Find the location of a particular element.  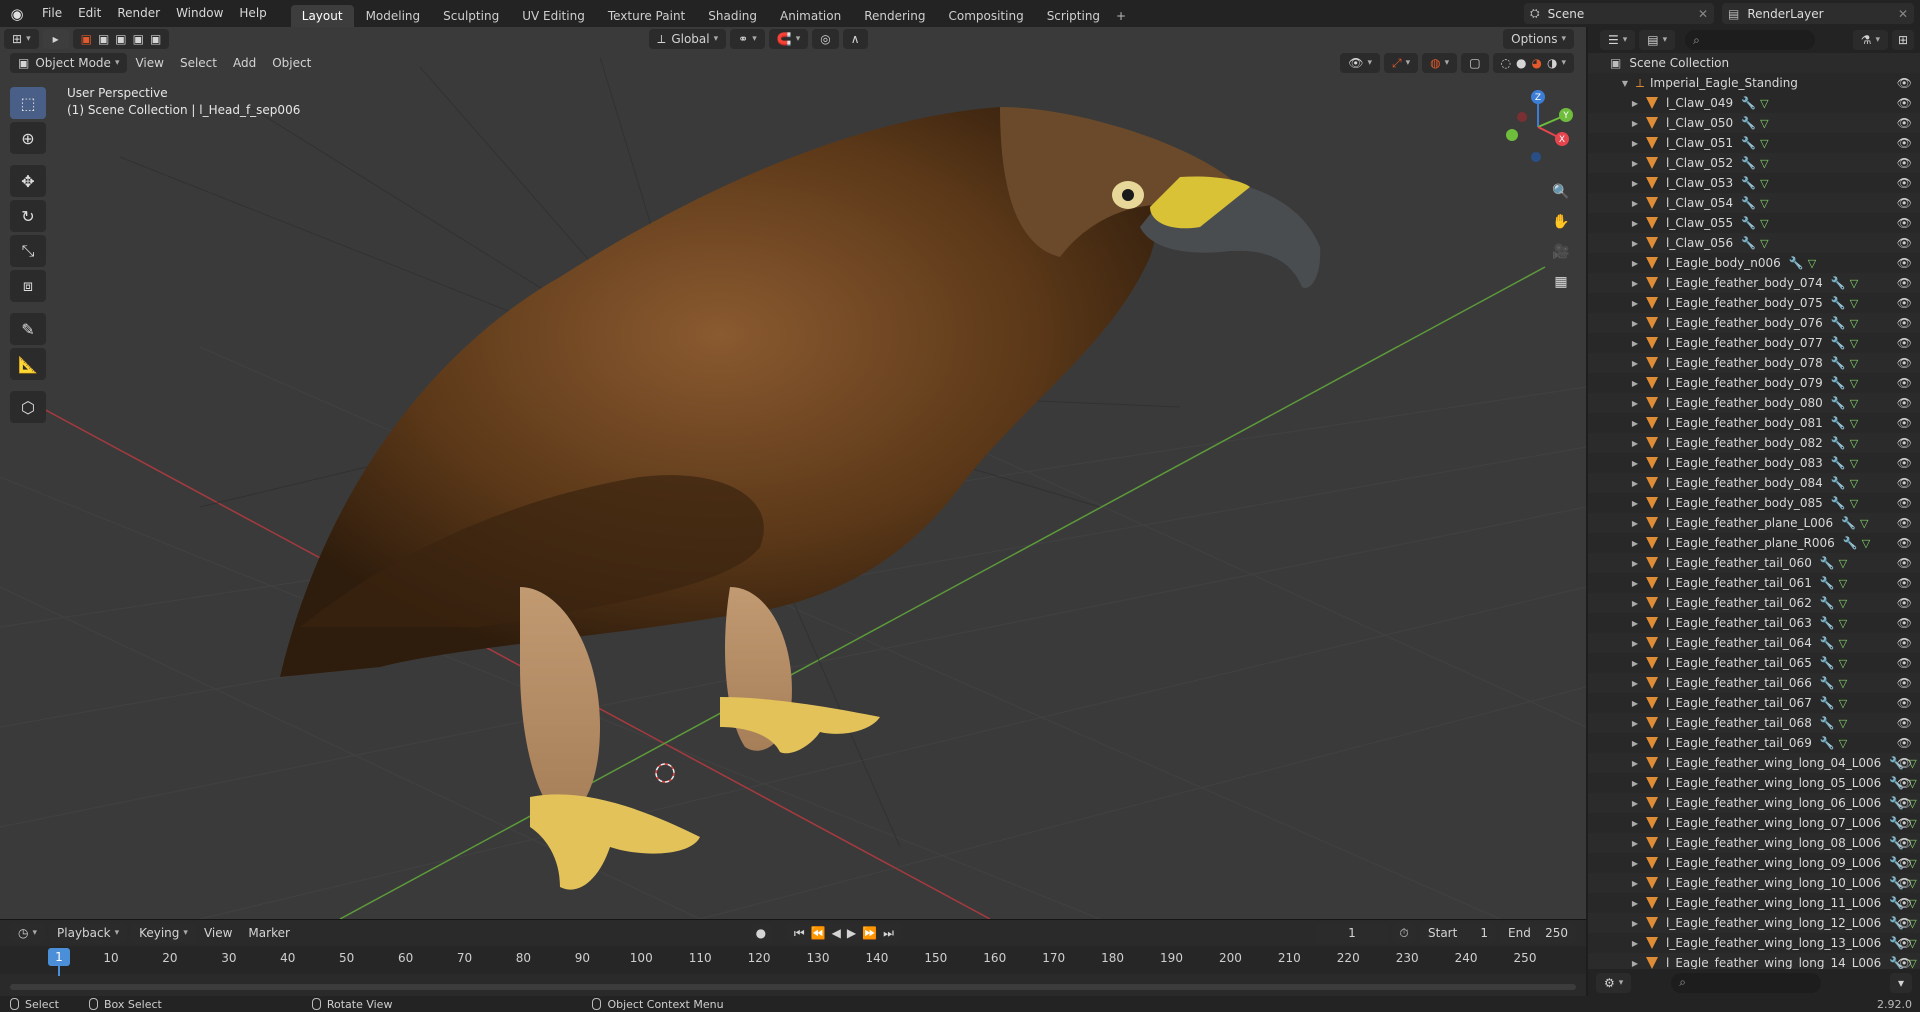

outliner-item: ▶ l_Eagle_feather_wing_long_14_L006 🔧 ▽ 👁 is located at coordinates (1754, 961).